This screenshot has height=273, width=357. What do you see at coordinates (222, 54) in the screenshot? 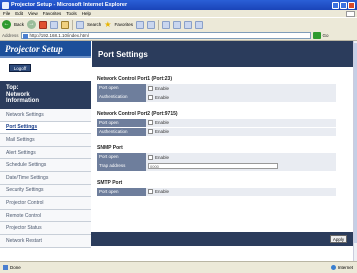
I see `page-title: Port Settings` at bounding box center [222, 54].